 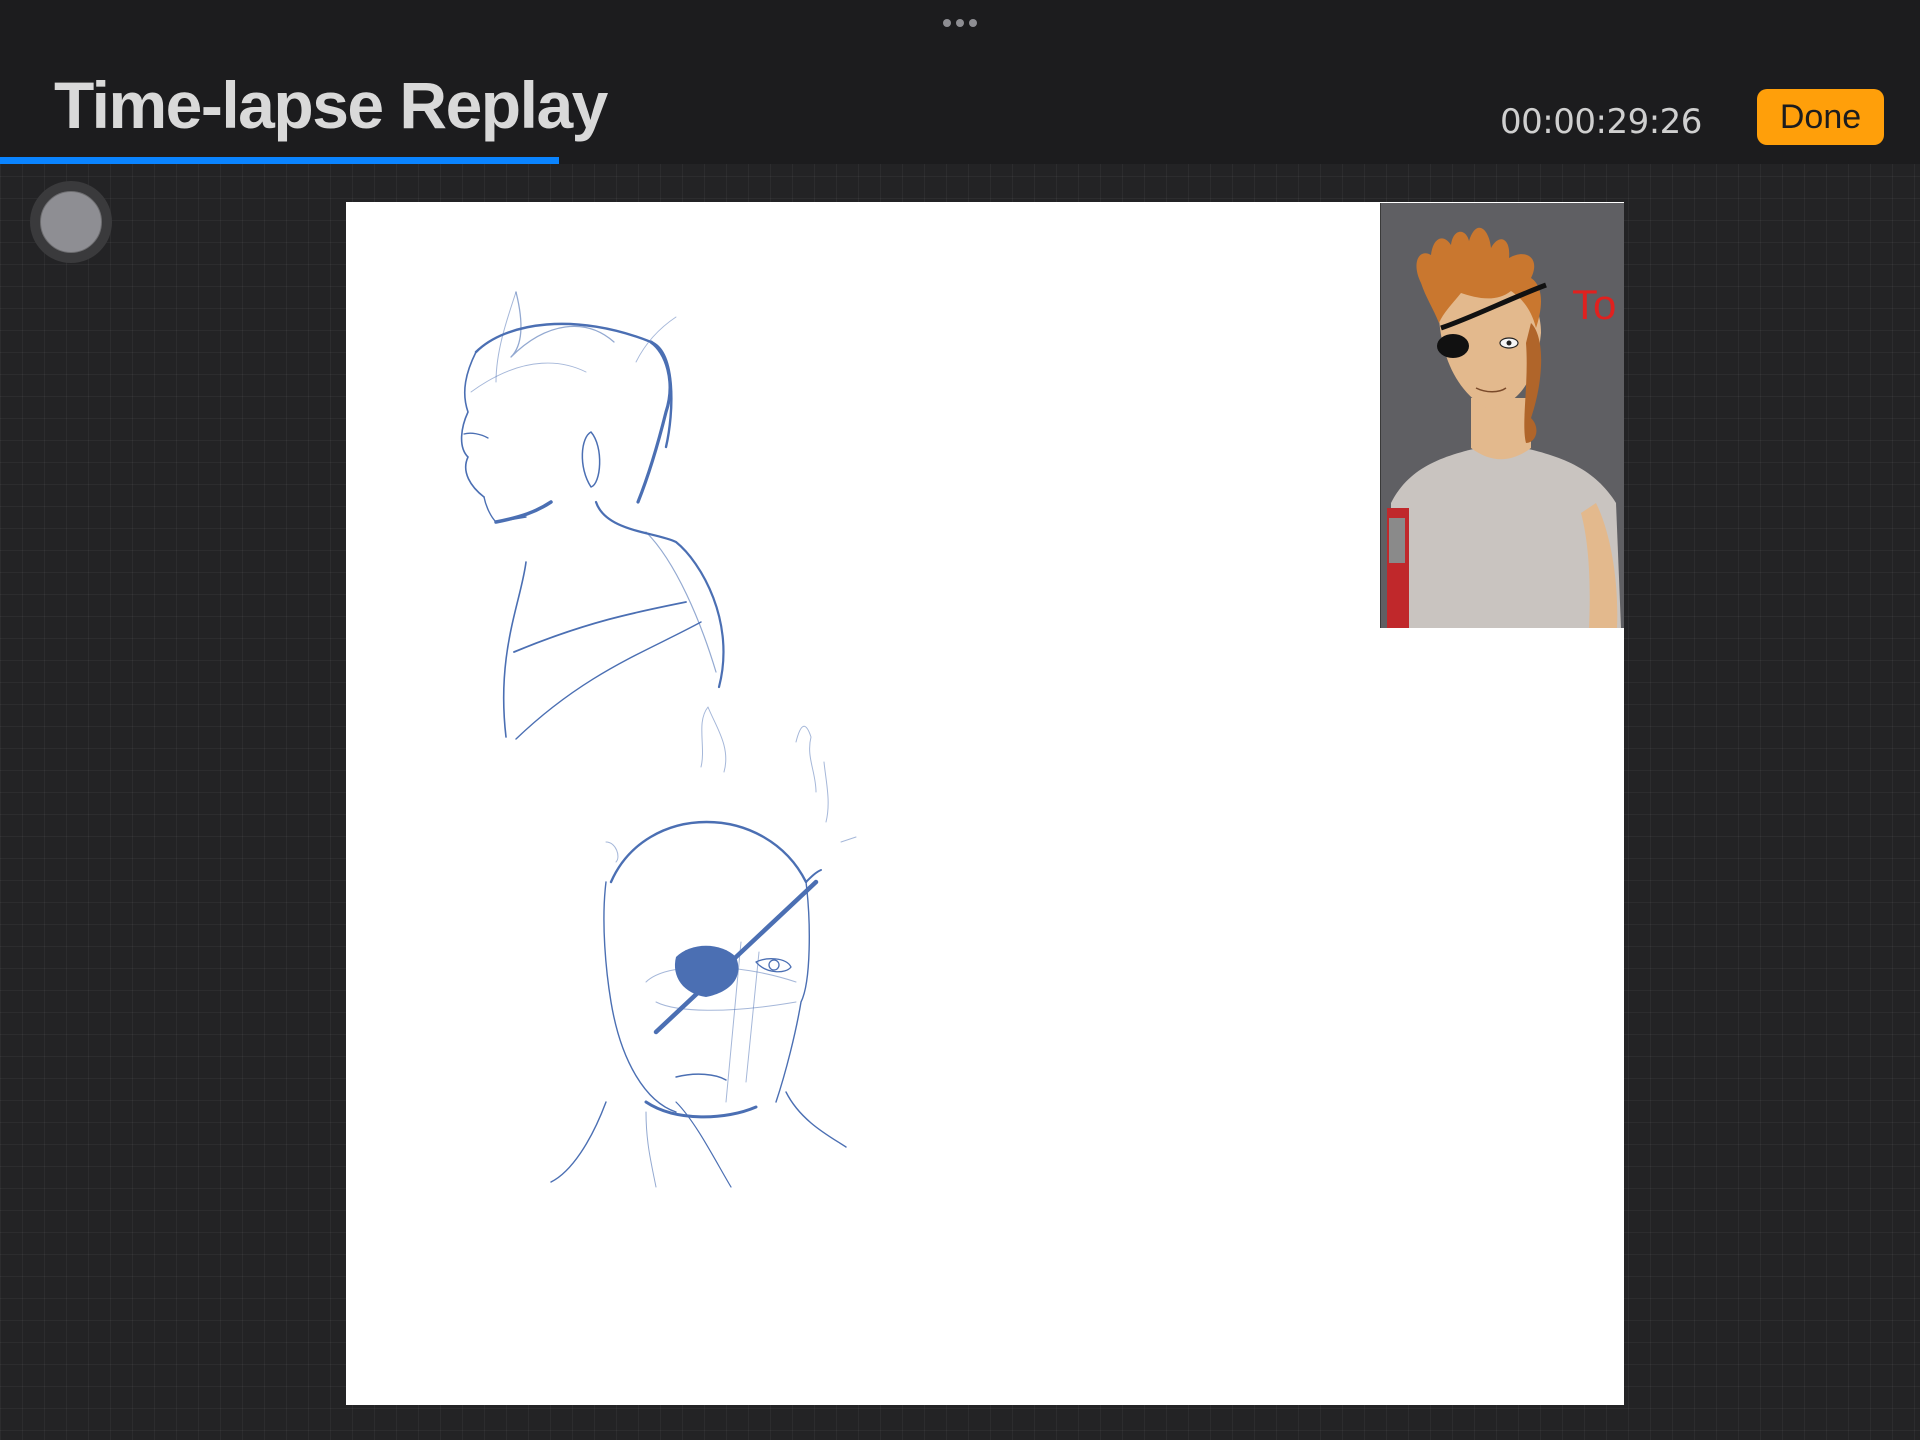 What do you see at coordinates (331, 105) in the screenshot?
I see `page-title: Time-lapse Replay` at bounding box center [331, 105].